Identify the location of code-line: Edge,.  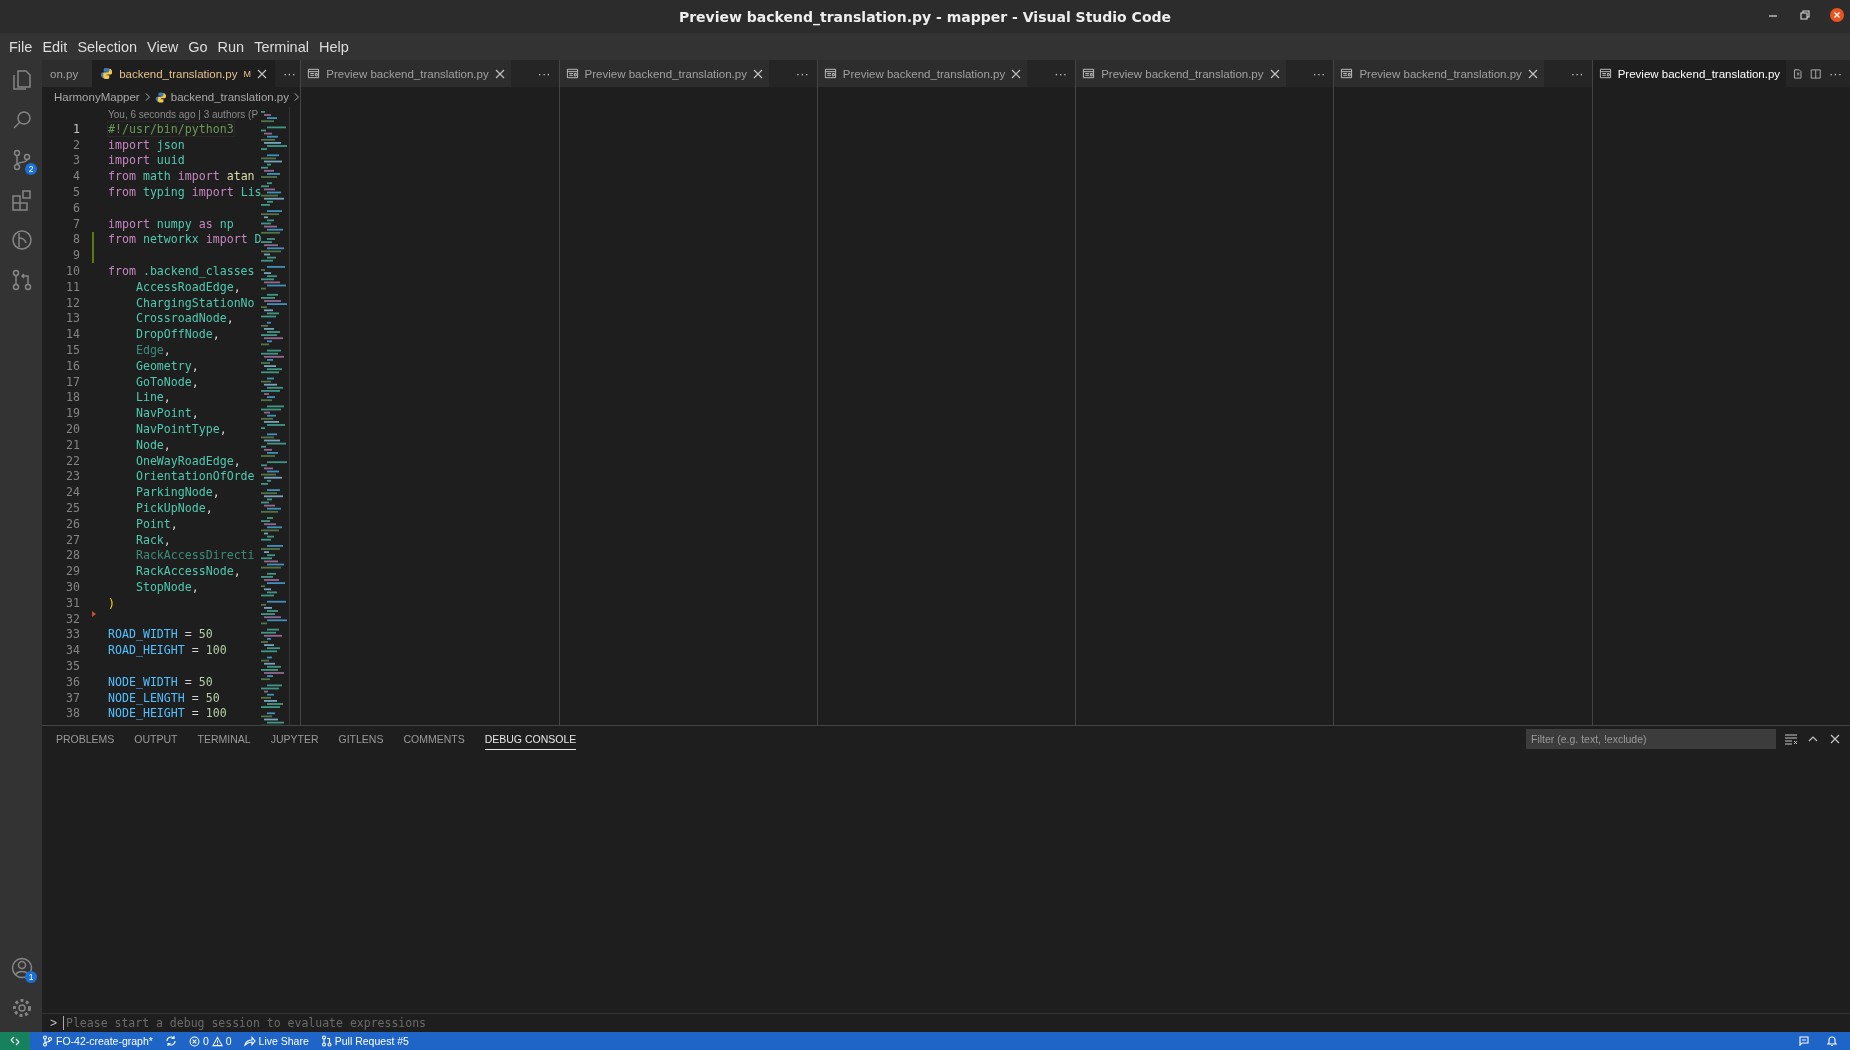
(152, 350).